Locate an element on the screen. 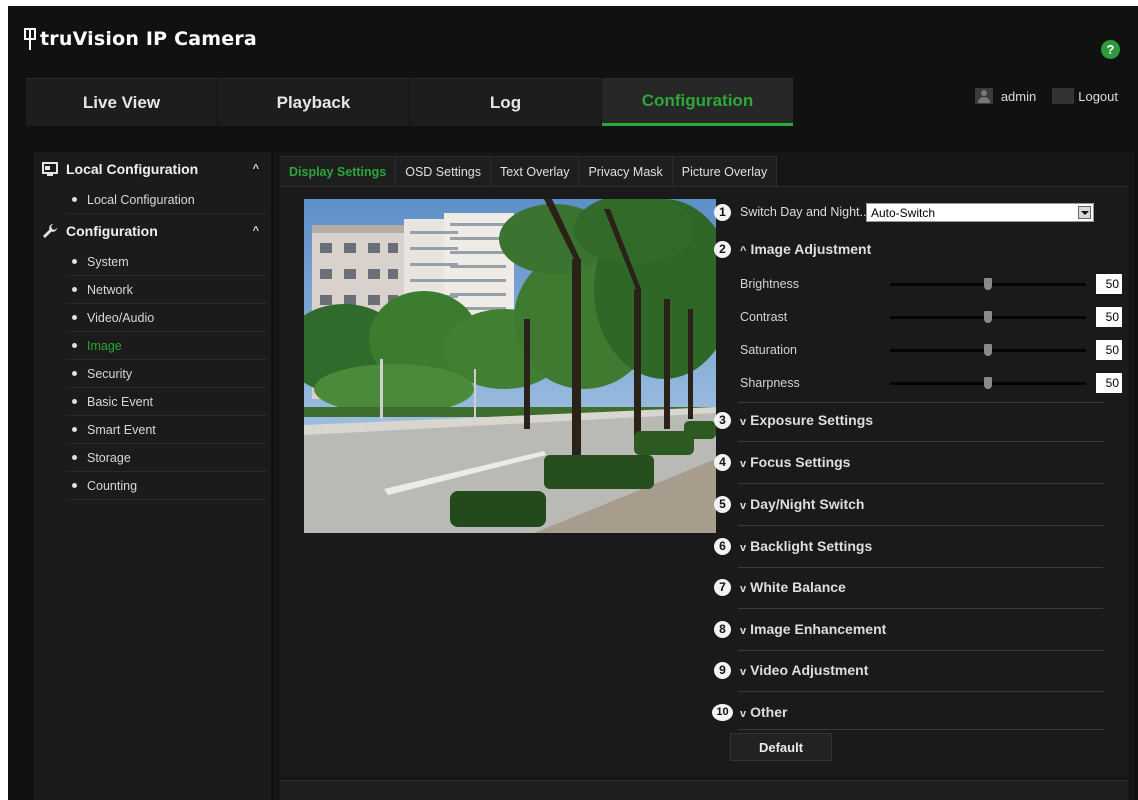 Image resolution: width=1138 pixels, height=800 pixels. callout-10: 10 is located at coordinates (722, 712).